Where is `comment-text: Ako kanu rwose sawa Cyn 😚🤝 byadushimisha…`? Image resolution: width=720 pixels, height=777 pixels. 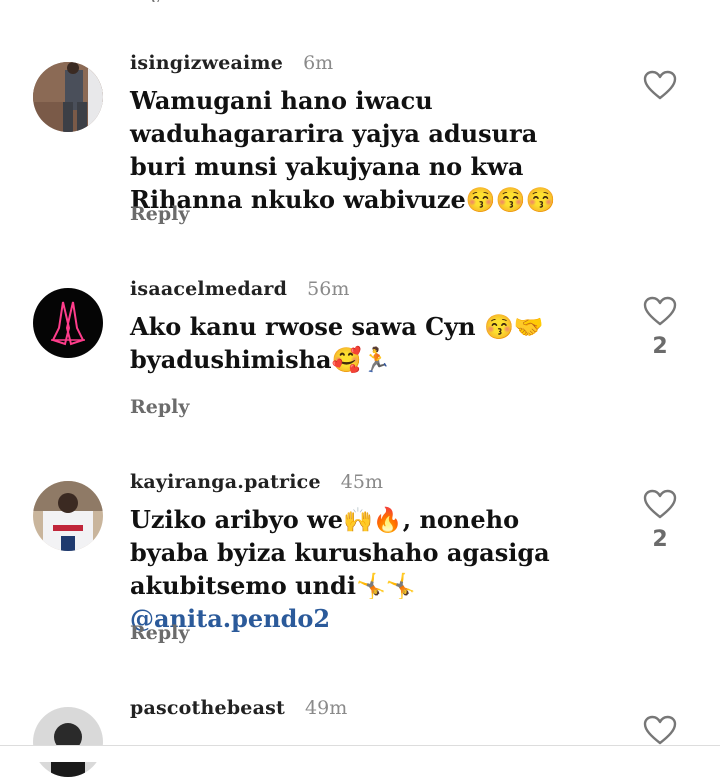 comment-text: Ako kanu rwose sawa Cyn 😚🤝 byadushimisha… is located at coordinates (337, 343).